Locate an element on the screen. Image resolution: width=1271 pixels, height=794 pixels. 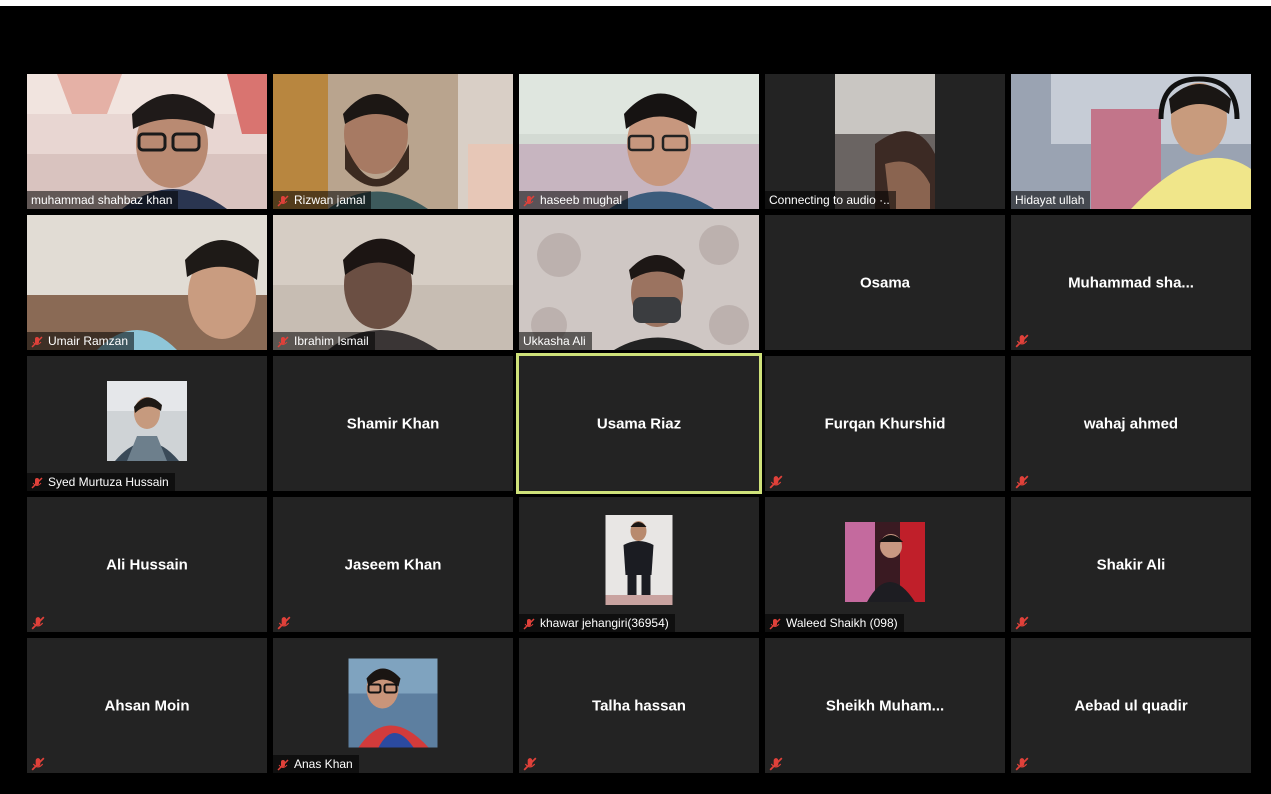
participant-tile: Ukkasha Ali is located at coordinates (639, 282).